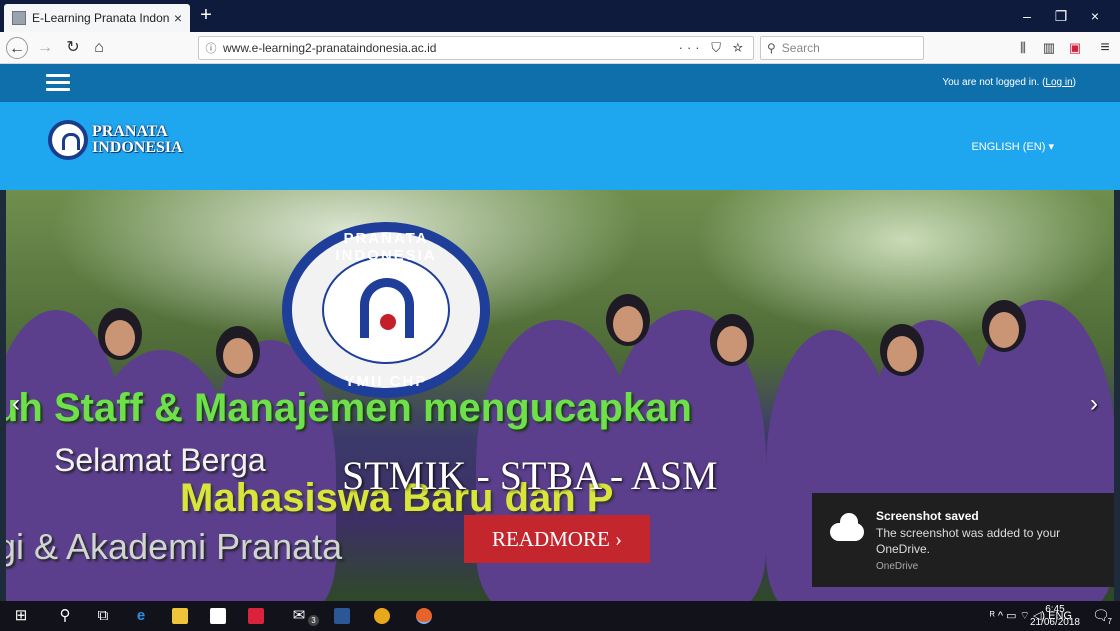  I want to click on back-arrow-icon: ←, so click(17, 48).